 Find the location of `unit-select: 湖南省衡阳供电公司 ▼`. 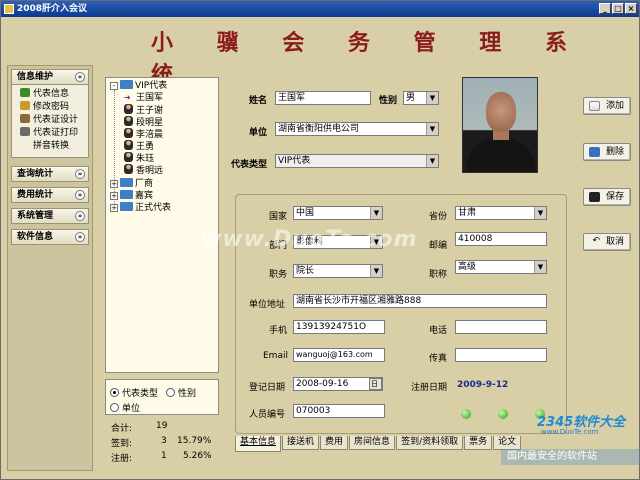

unit-select: 湖南省衡阳供电公司 ▼ is located at coordinates (357, 129).